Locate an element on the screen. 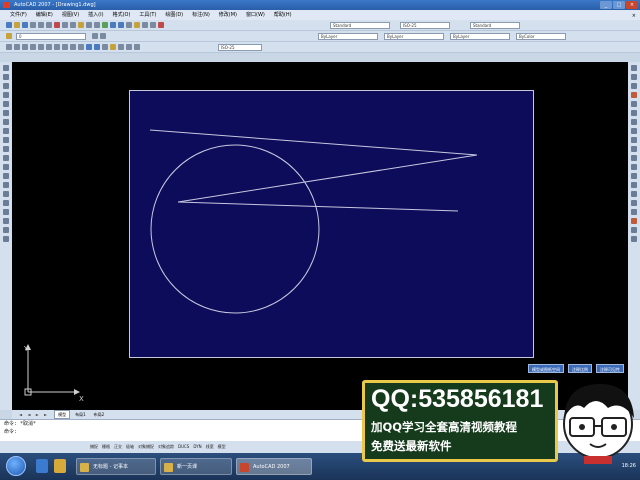 Image resolution: width=640 pixels, height=480 pixels. break-icon is located at coordinates (6, 167).